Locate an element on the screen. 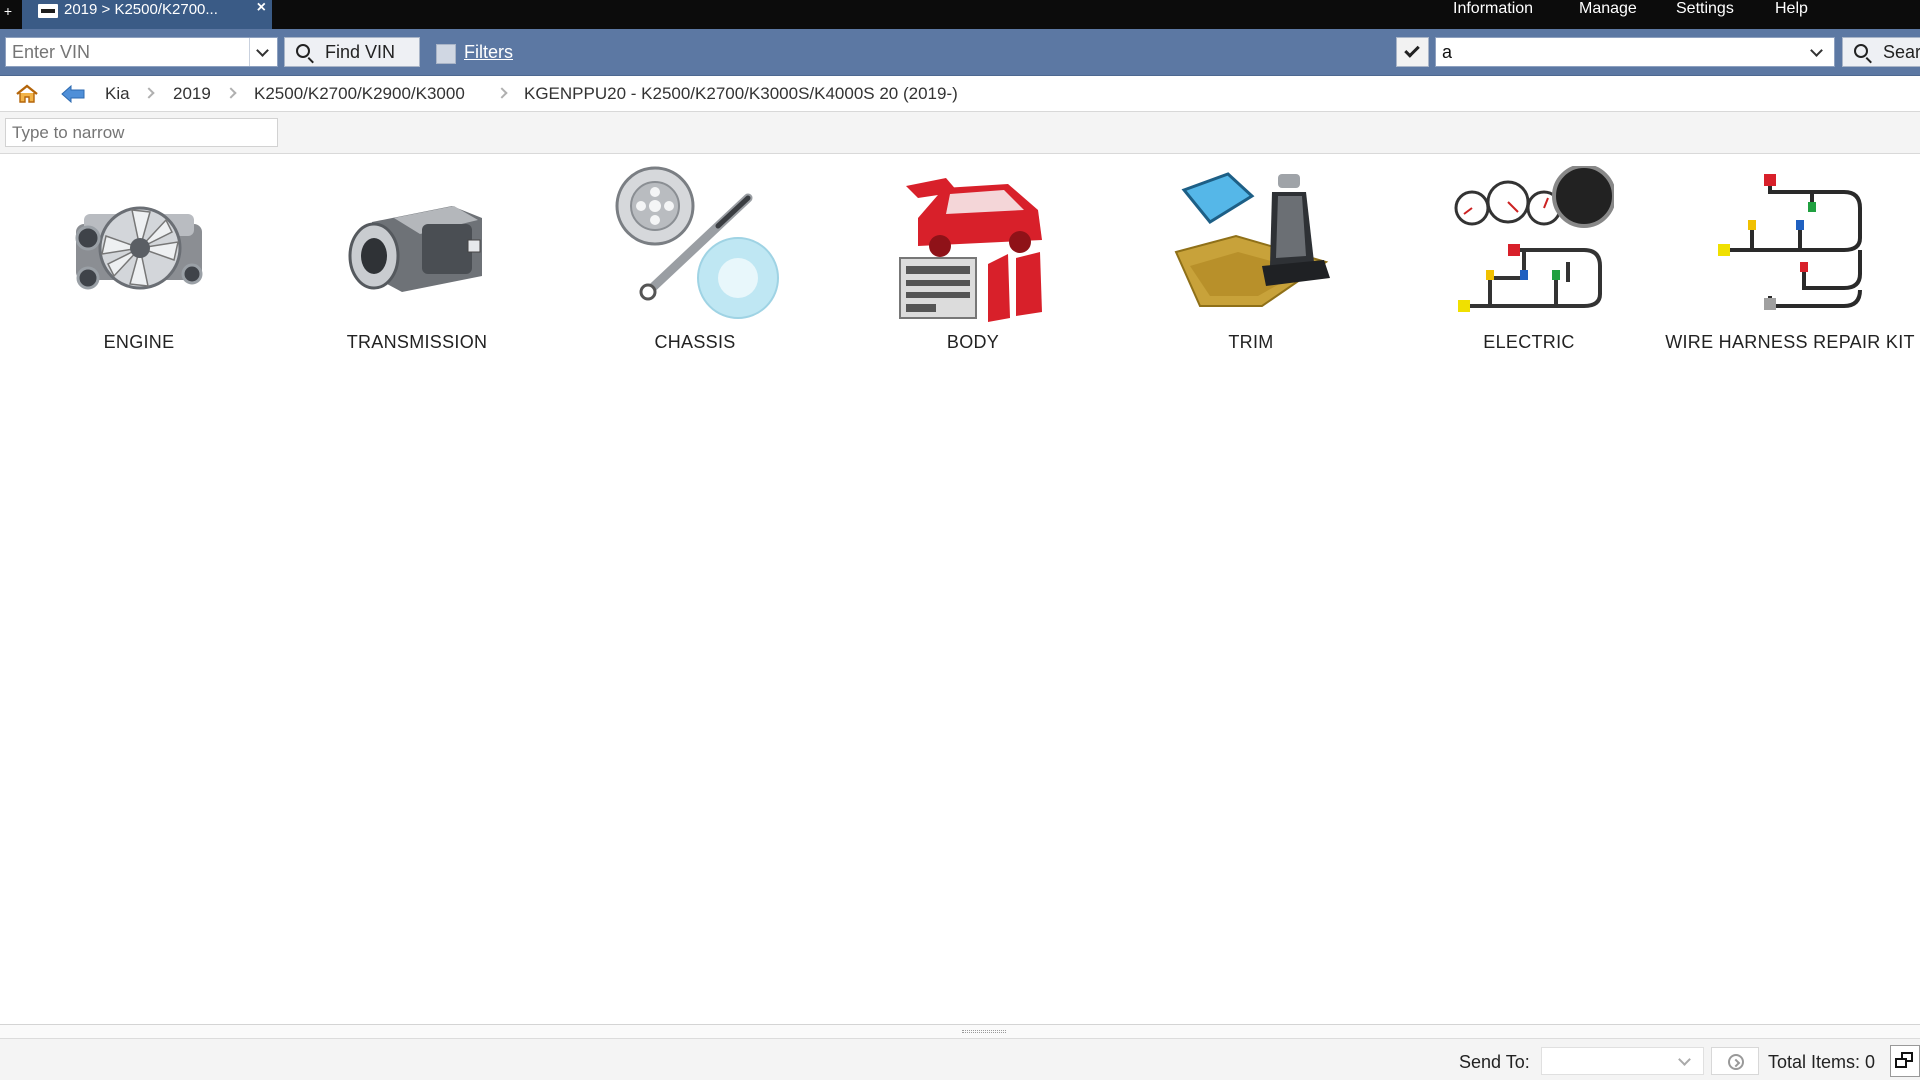 This screenshot has width=1920, height=1080. vin-input is located at coordinates (127, 52).